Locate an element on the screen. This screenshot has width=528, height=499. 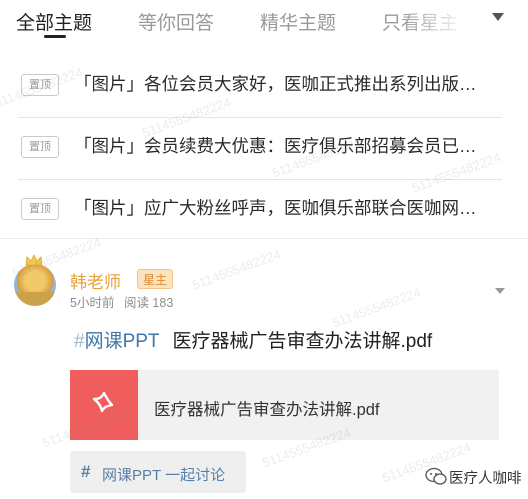
role-badge: 星主 is located at coordinates (155, 279).